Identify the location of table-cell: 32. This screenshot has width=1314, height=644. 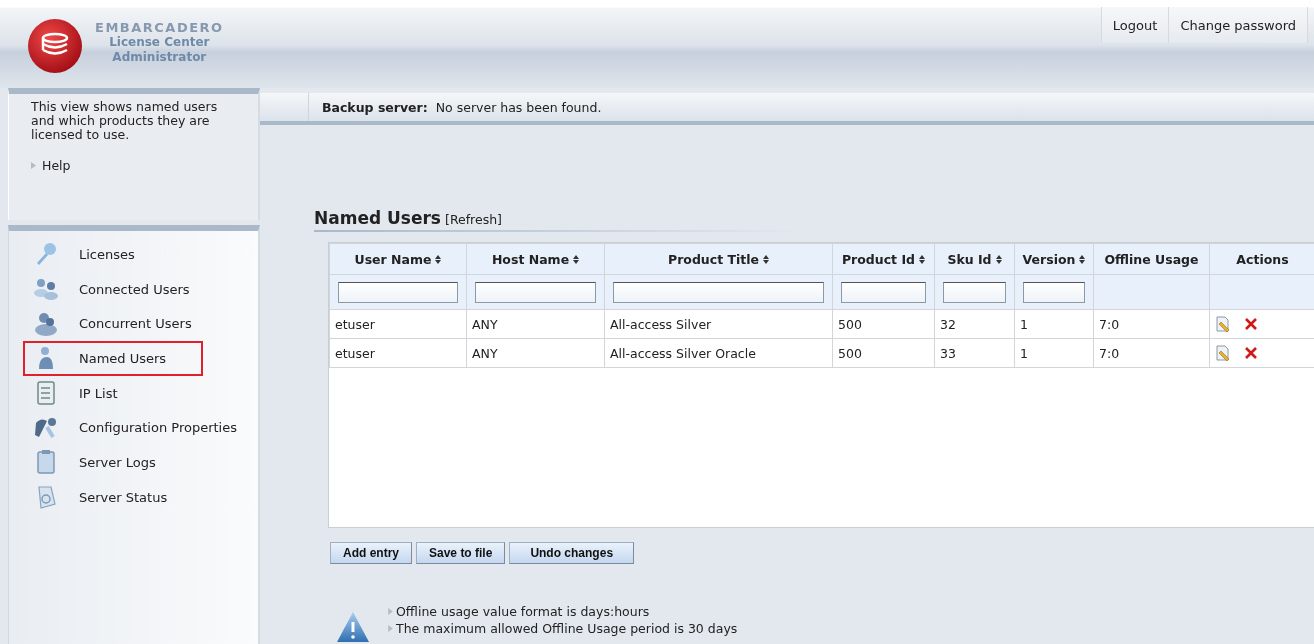
(974, 324).